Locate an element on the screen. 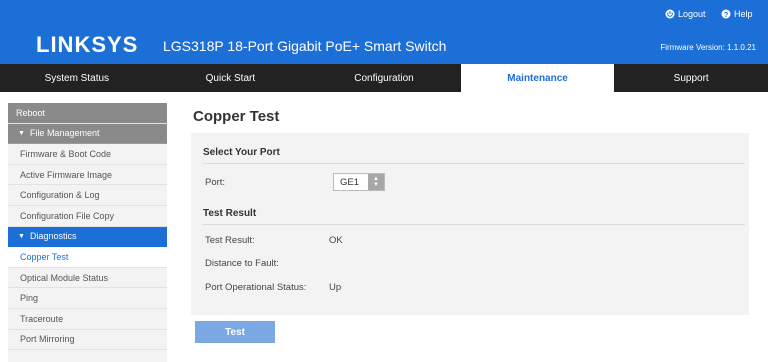 The height and width of the screenshot is (362, 768). test-result-value: OK is located at coordinates (336, 240).